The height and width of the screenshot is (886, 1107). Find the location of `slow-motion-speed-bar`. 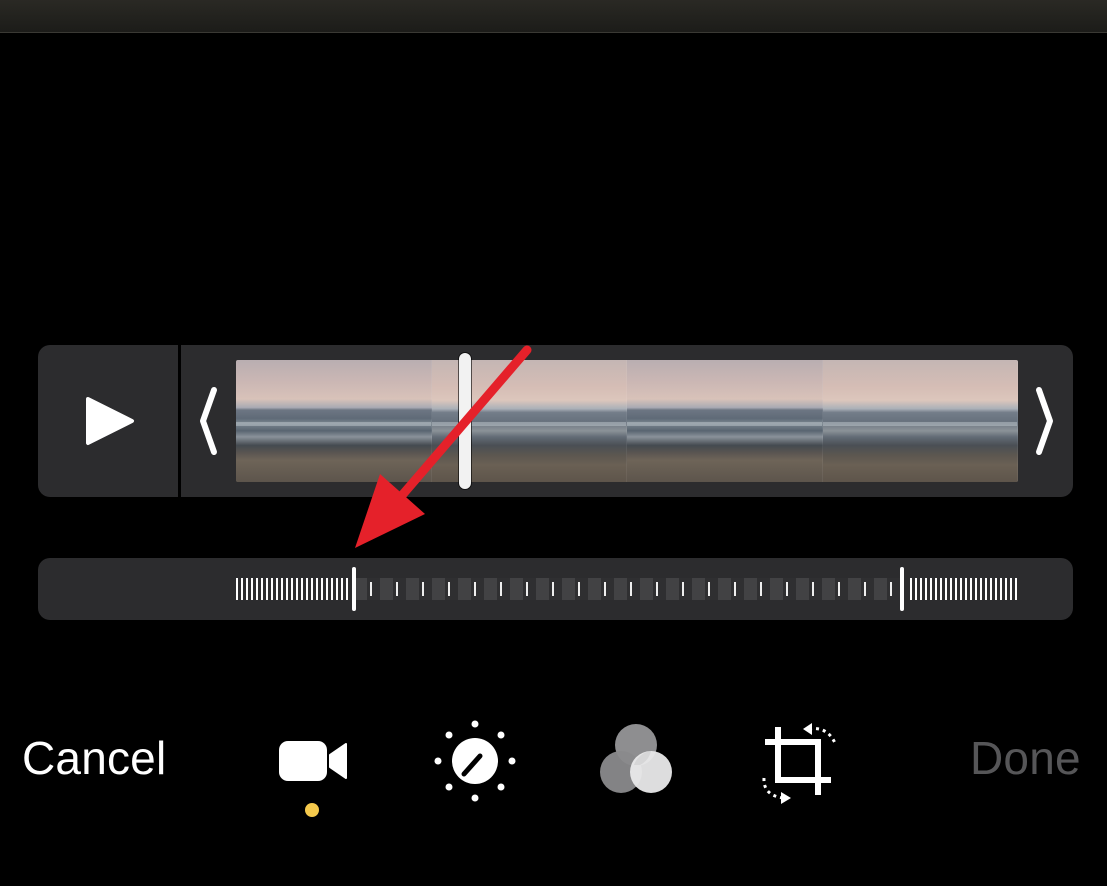

slow-motion-speed-bar is located at coordinates (555, 589).